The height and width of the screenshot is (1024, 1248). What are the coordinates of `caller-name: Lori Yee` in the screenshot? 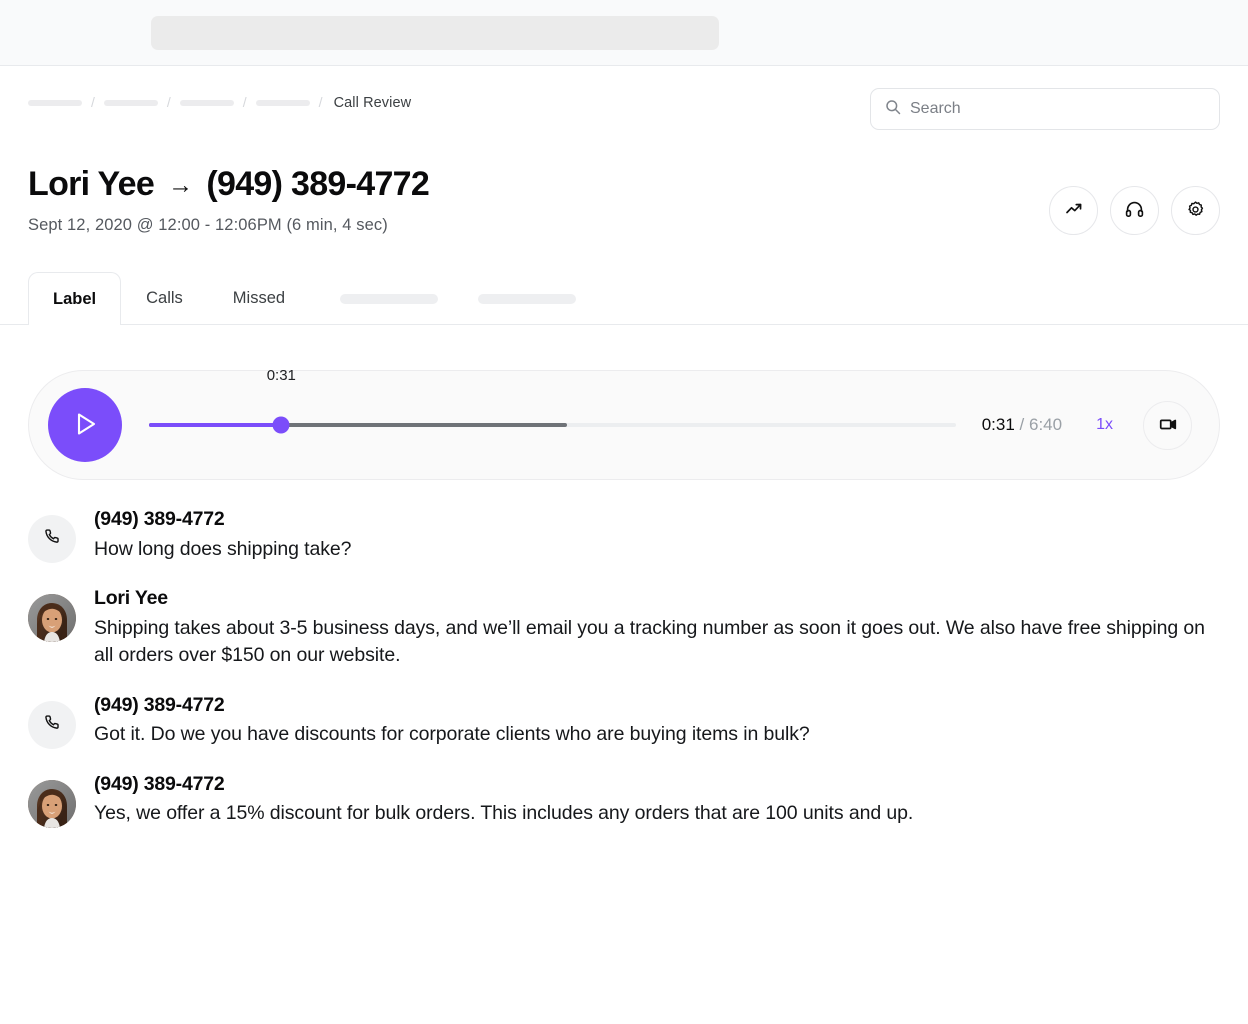 It's located at (91, 184).